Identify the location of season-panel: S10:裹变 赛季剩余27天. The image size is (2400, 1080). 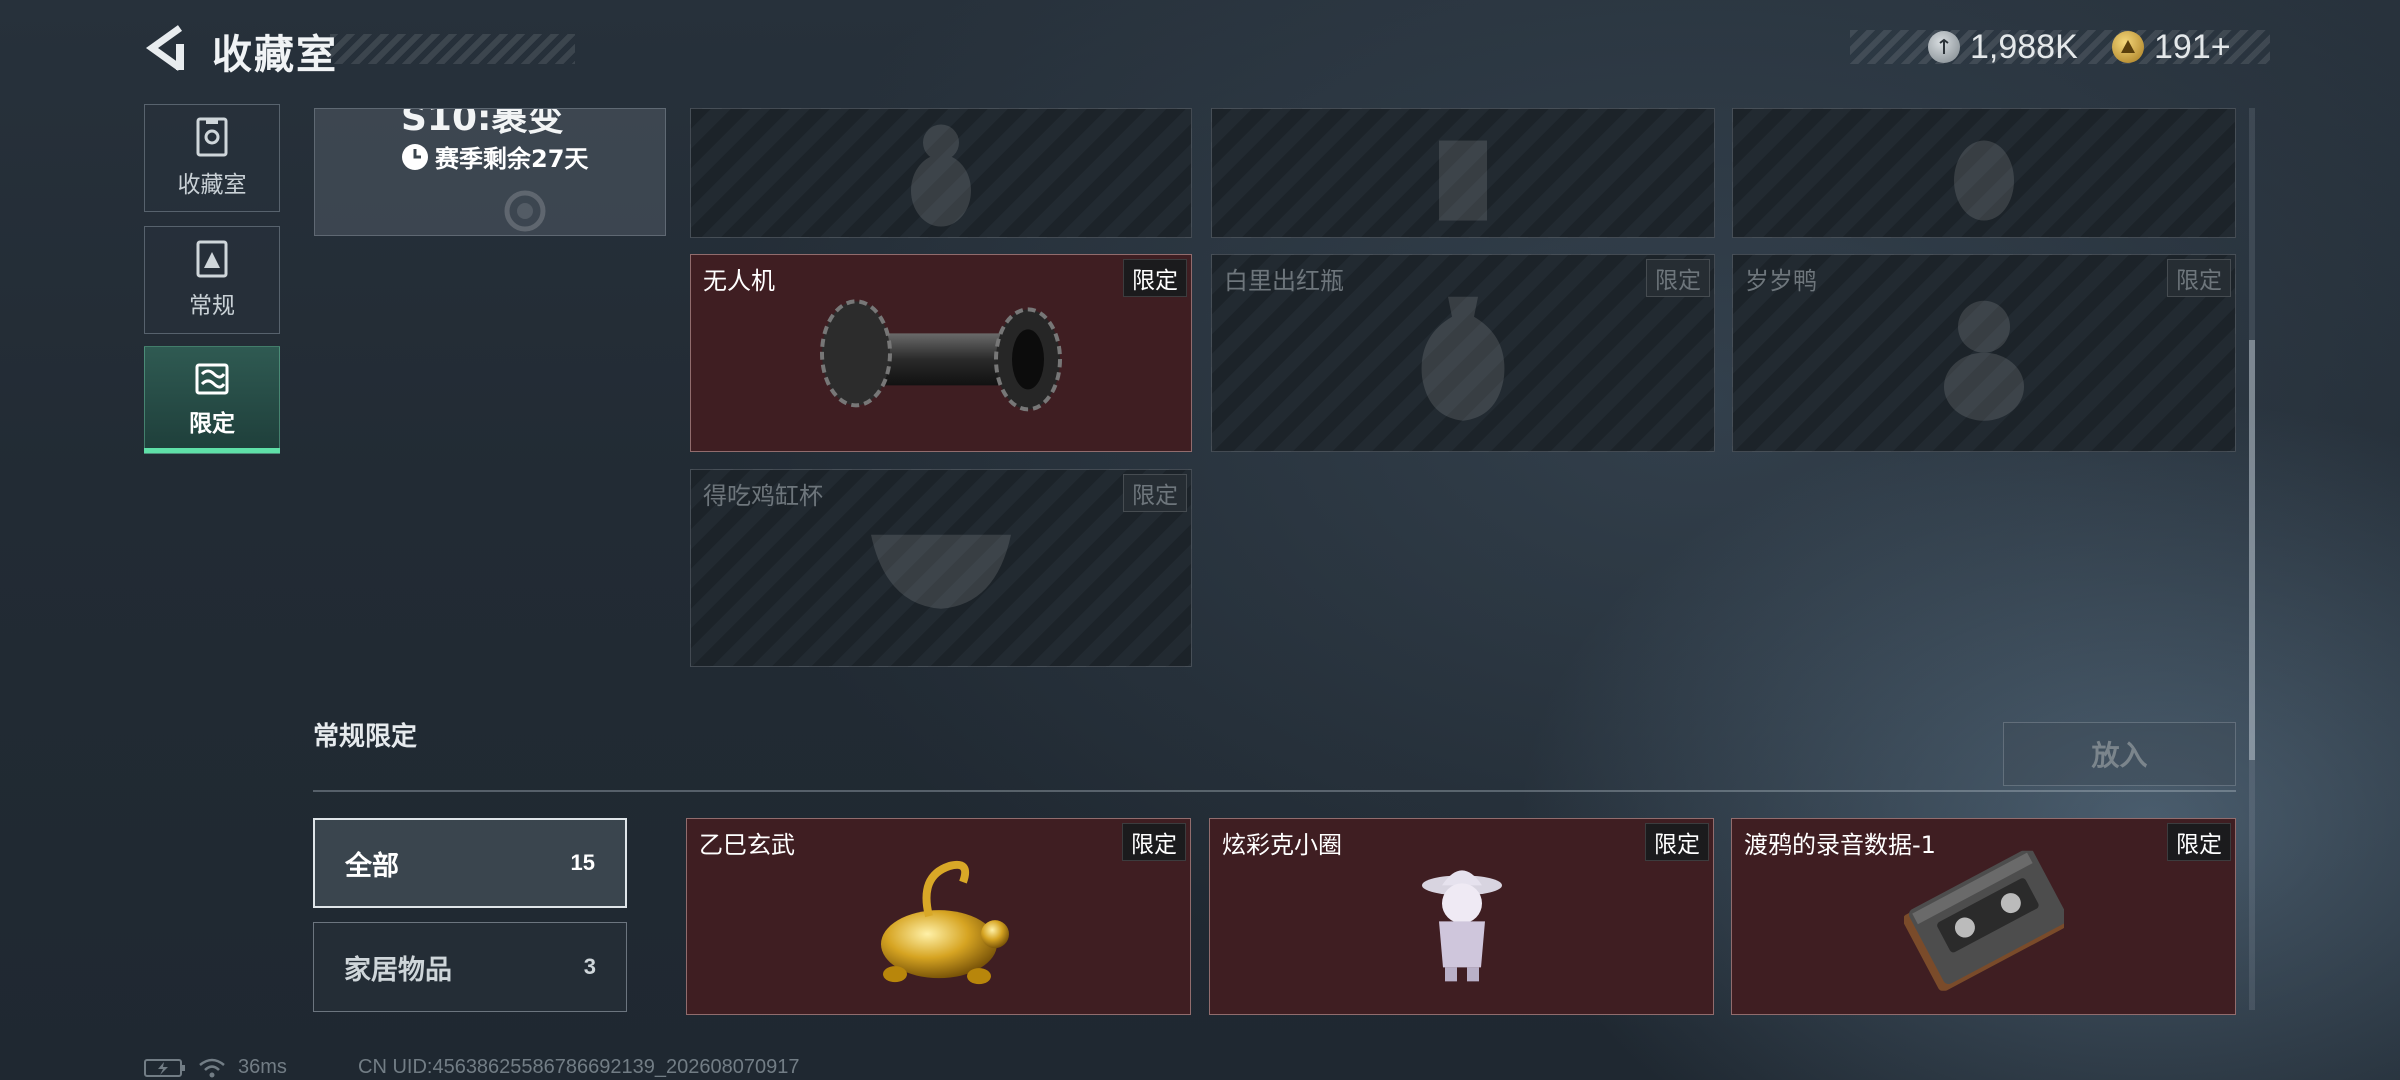
(490, 172).